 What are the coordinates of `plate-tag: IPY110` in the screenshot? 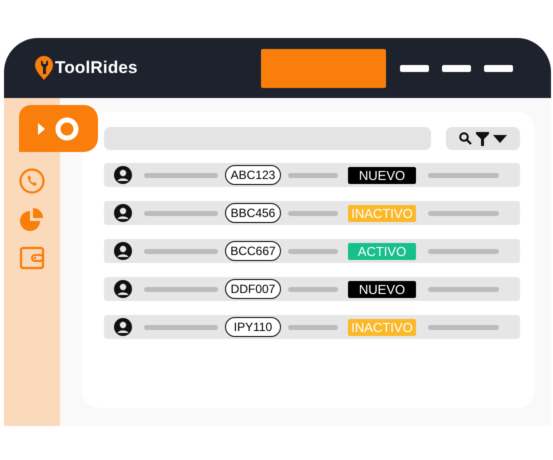 It's located at (253, 327).